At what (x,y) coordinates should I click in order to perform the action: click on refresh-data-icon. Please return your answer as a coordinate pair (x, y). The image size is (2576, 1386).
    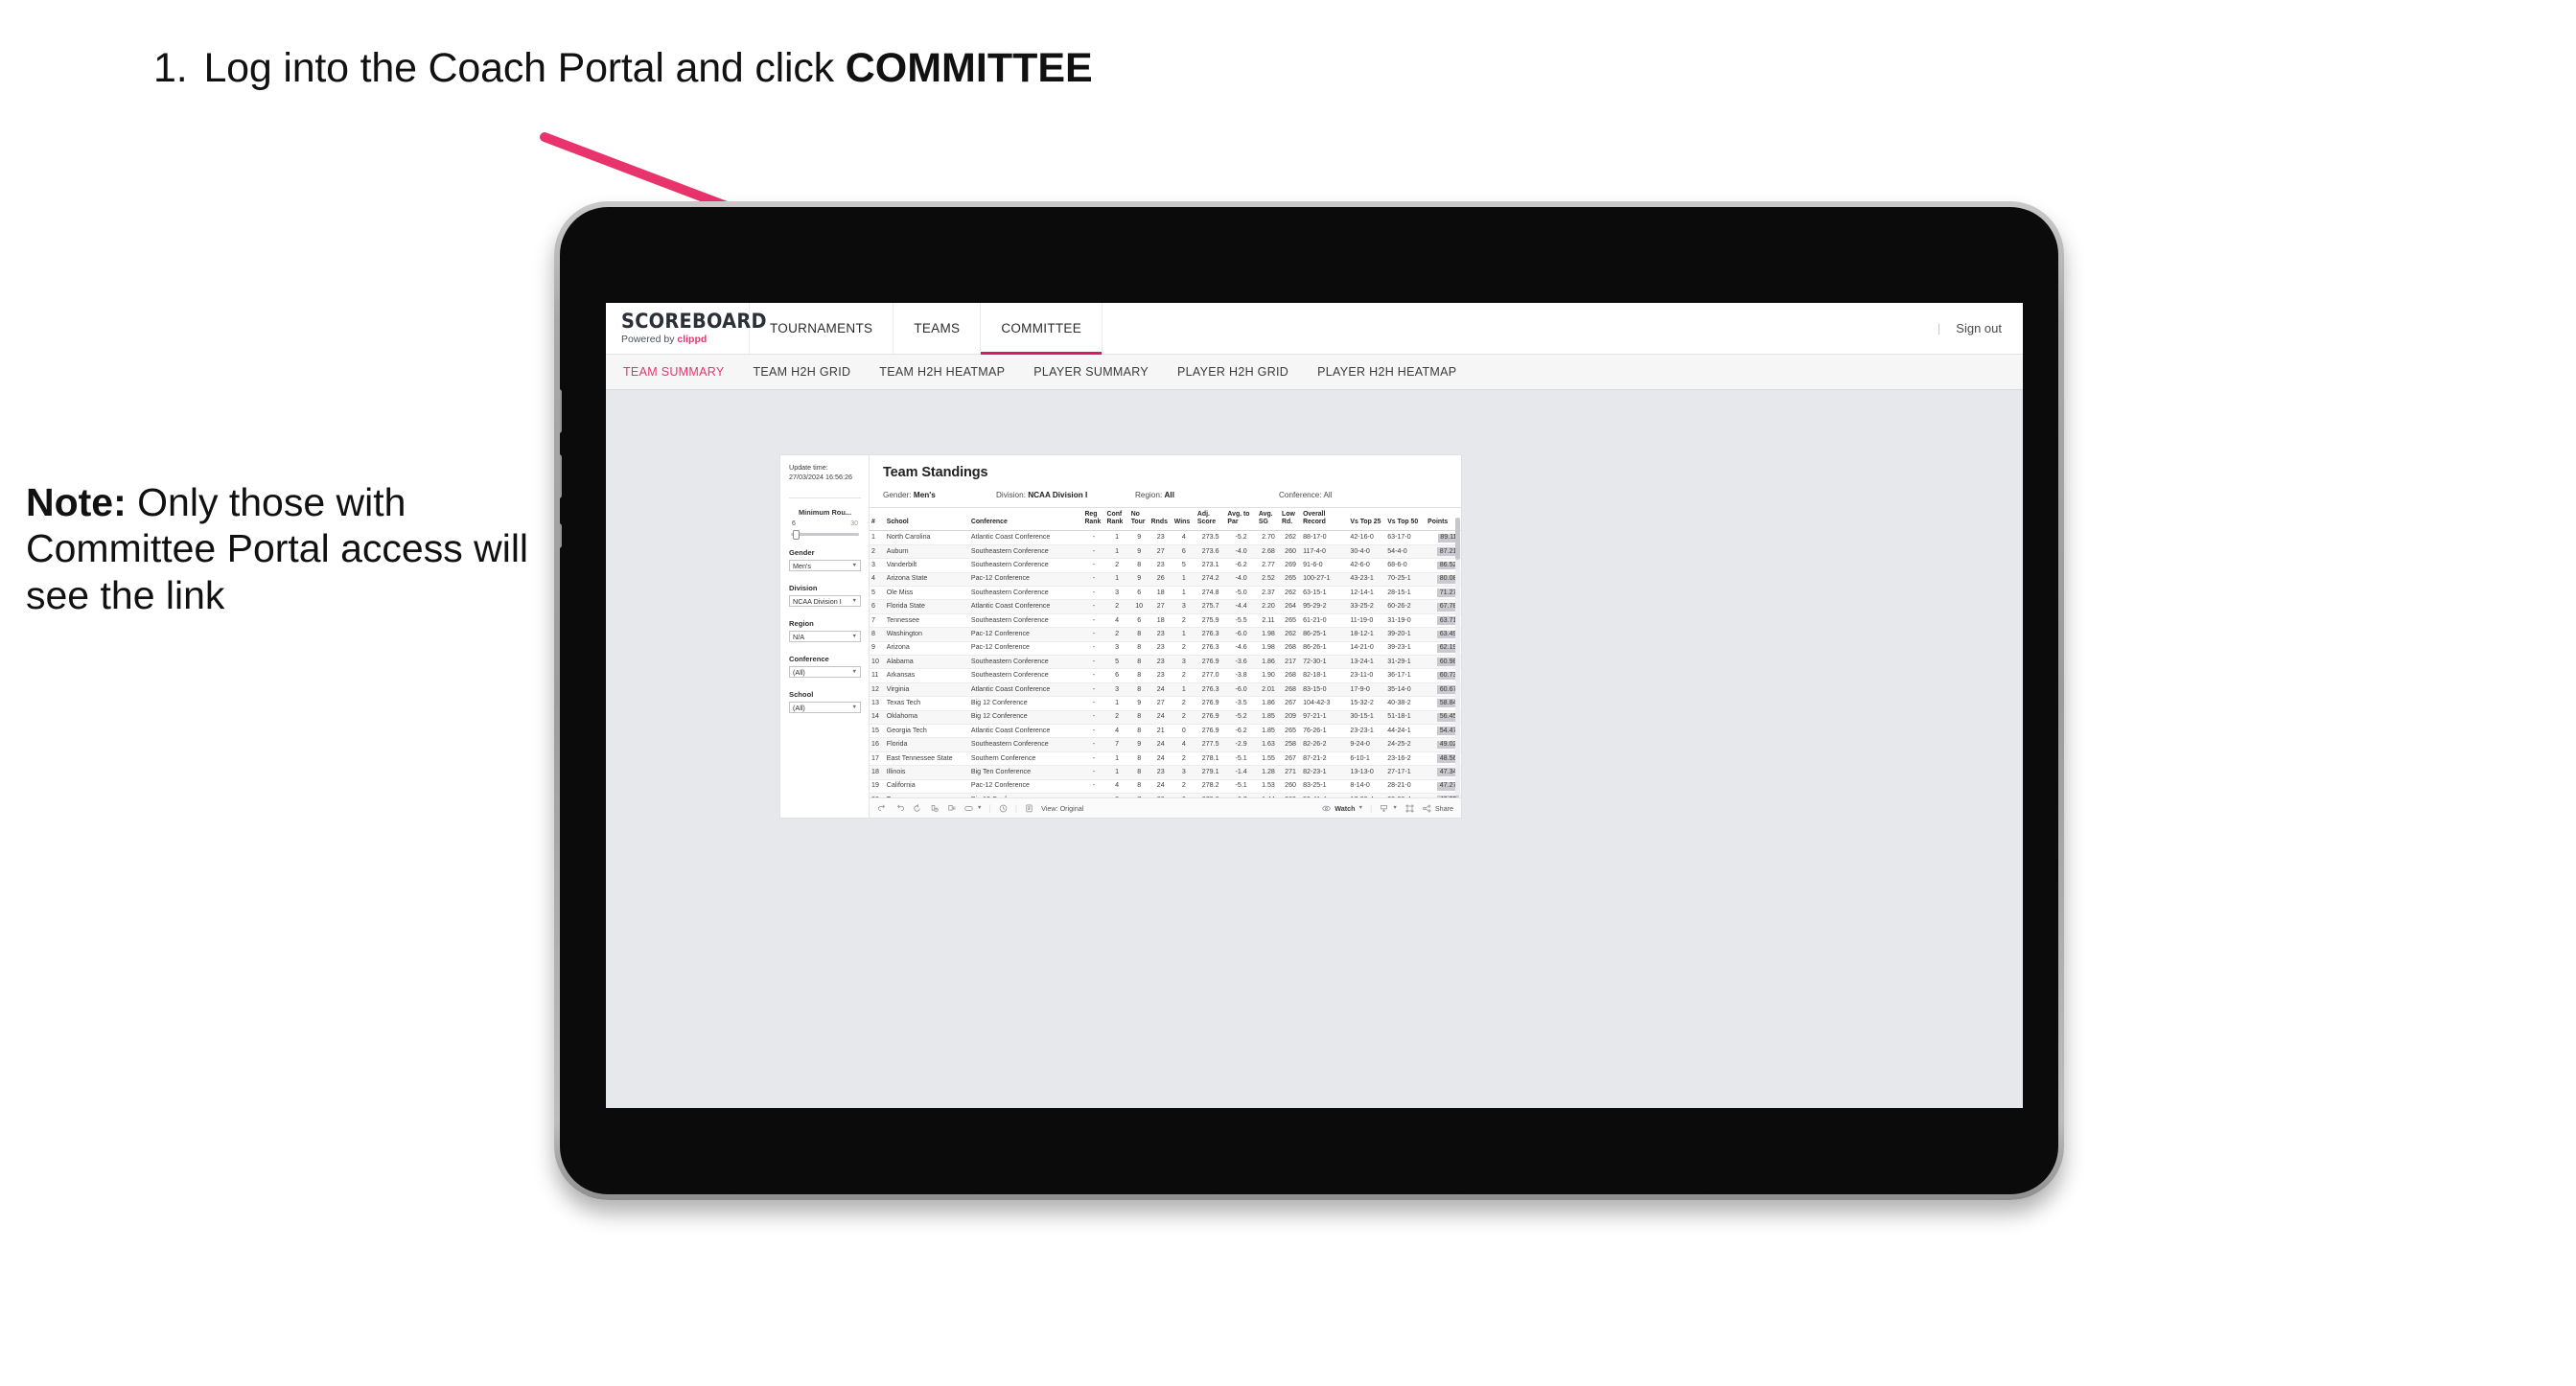
    Looking at the image, I should click on (935, 809).